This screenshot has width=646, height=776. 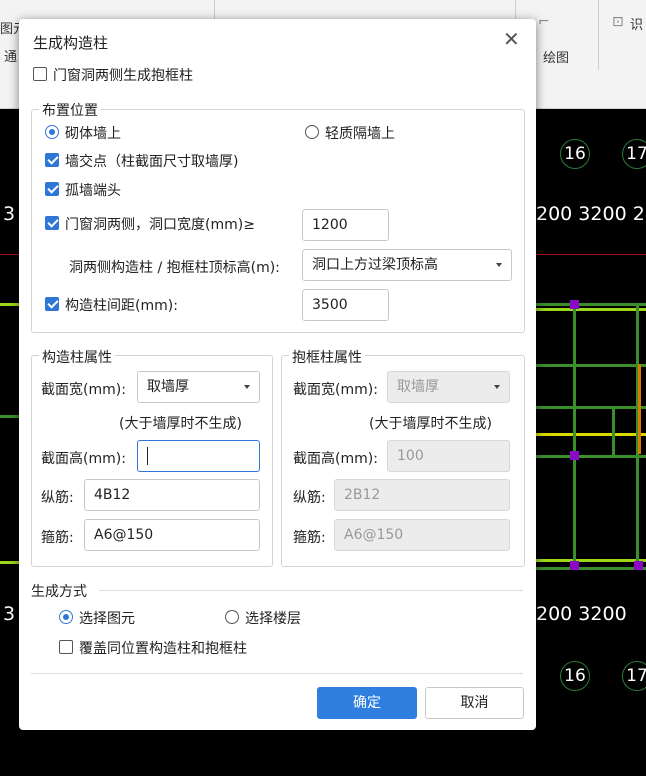 I want to click on overwrite-label: 覆盖同位置构造柱和抱框柱, so click(x=163, y=648).